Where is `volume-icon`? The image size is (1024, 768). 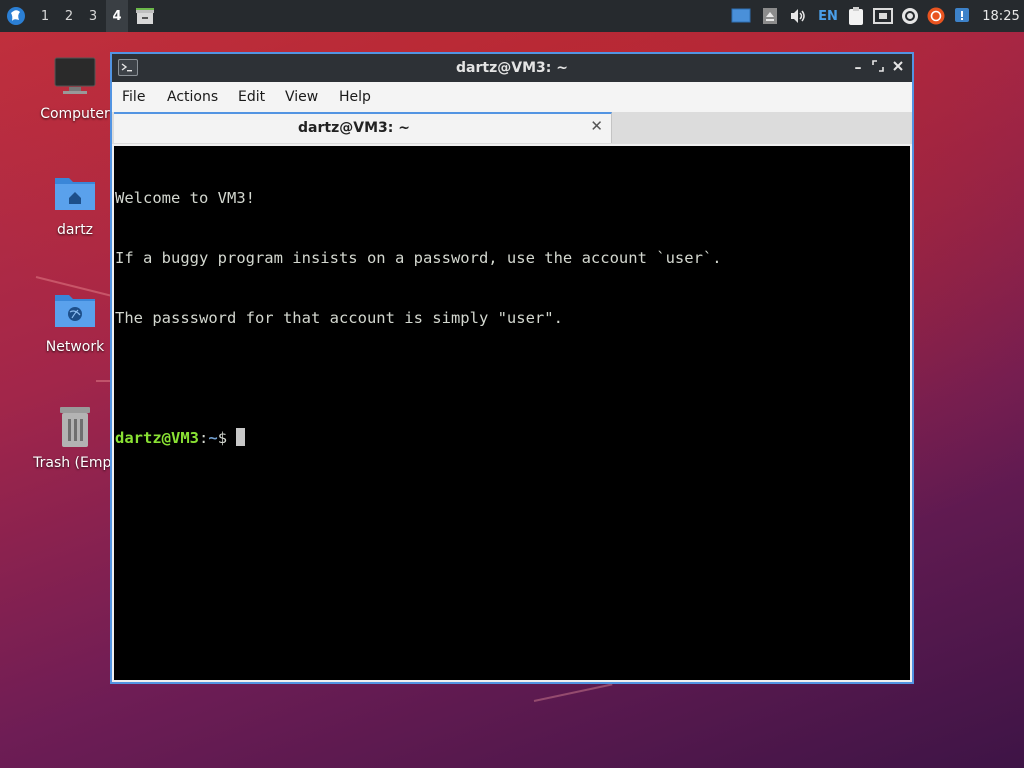
volume-icon is located at coordinates (798, 16).